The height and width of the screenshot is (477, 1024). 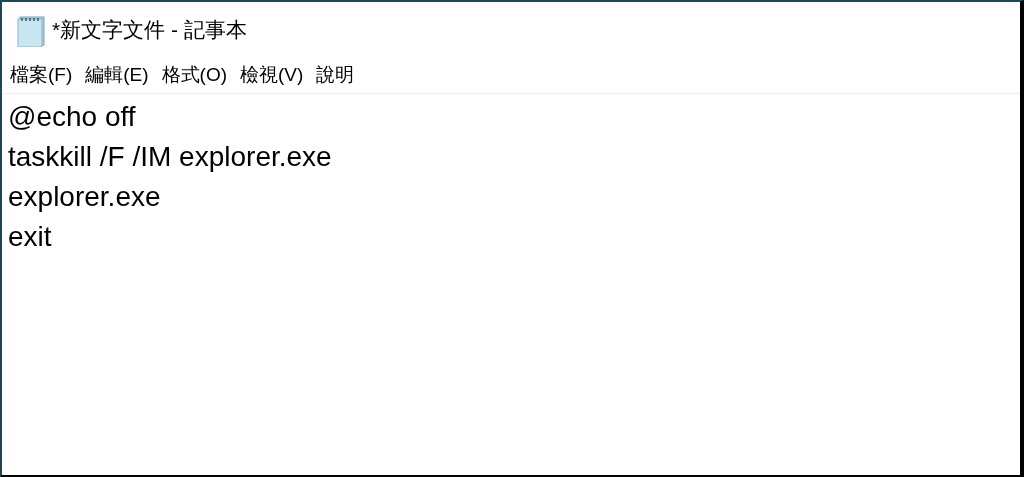 I want to click on text-line: @echo off, so click(x=72, y=117).